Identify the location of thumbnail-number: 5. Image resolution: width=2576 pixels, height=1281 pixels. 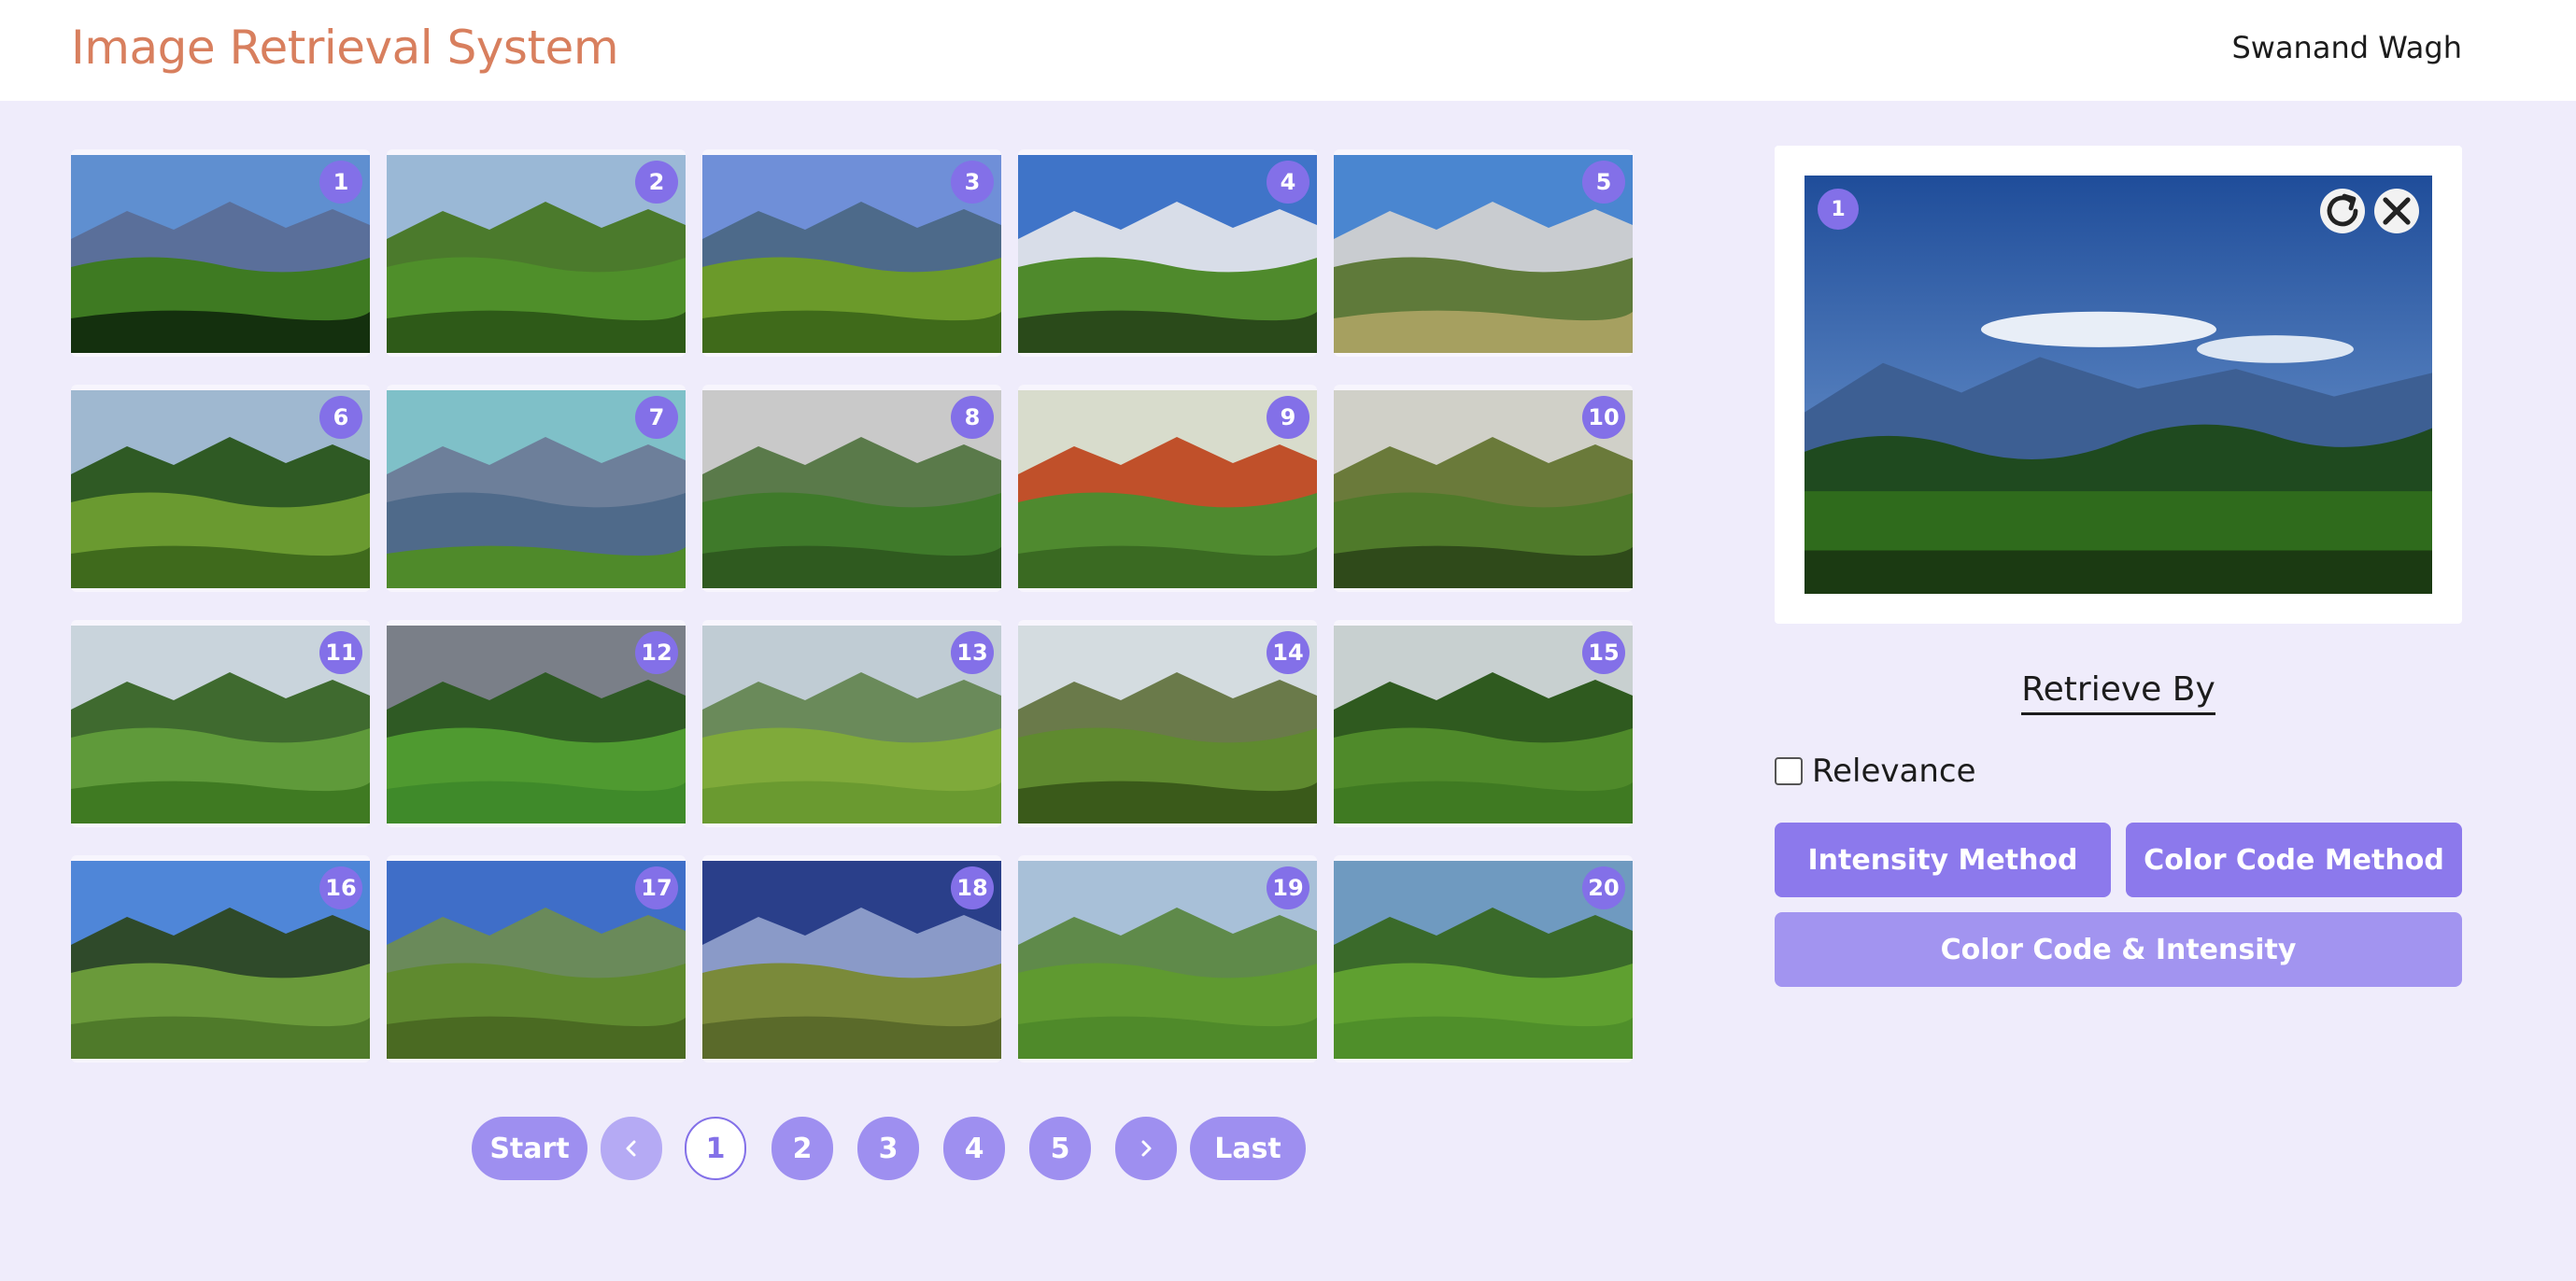
(1603, 183).